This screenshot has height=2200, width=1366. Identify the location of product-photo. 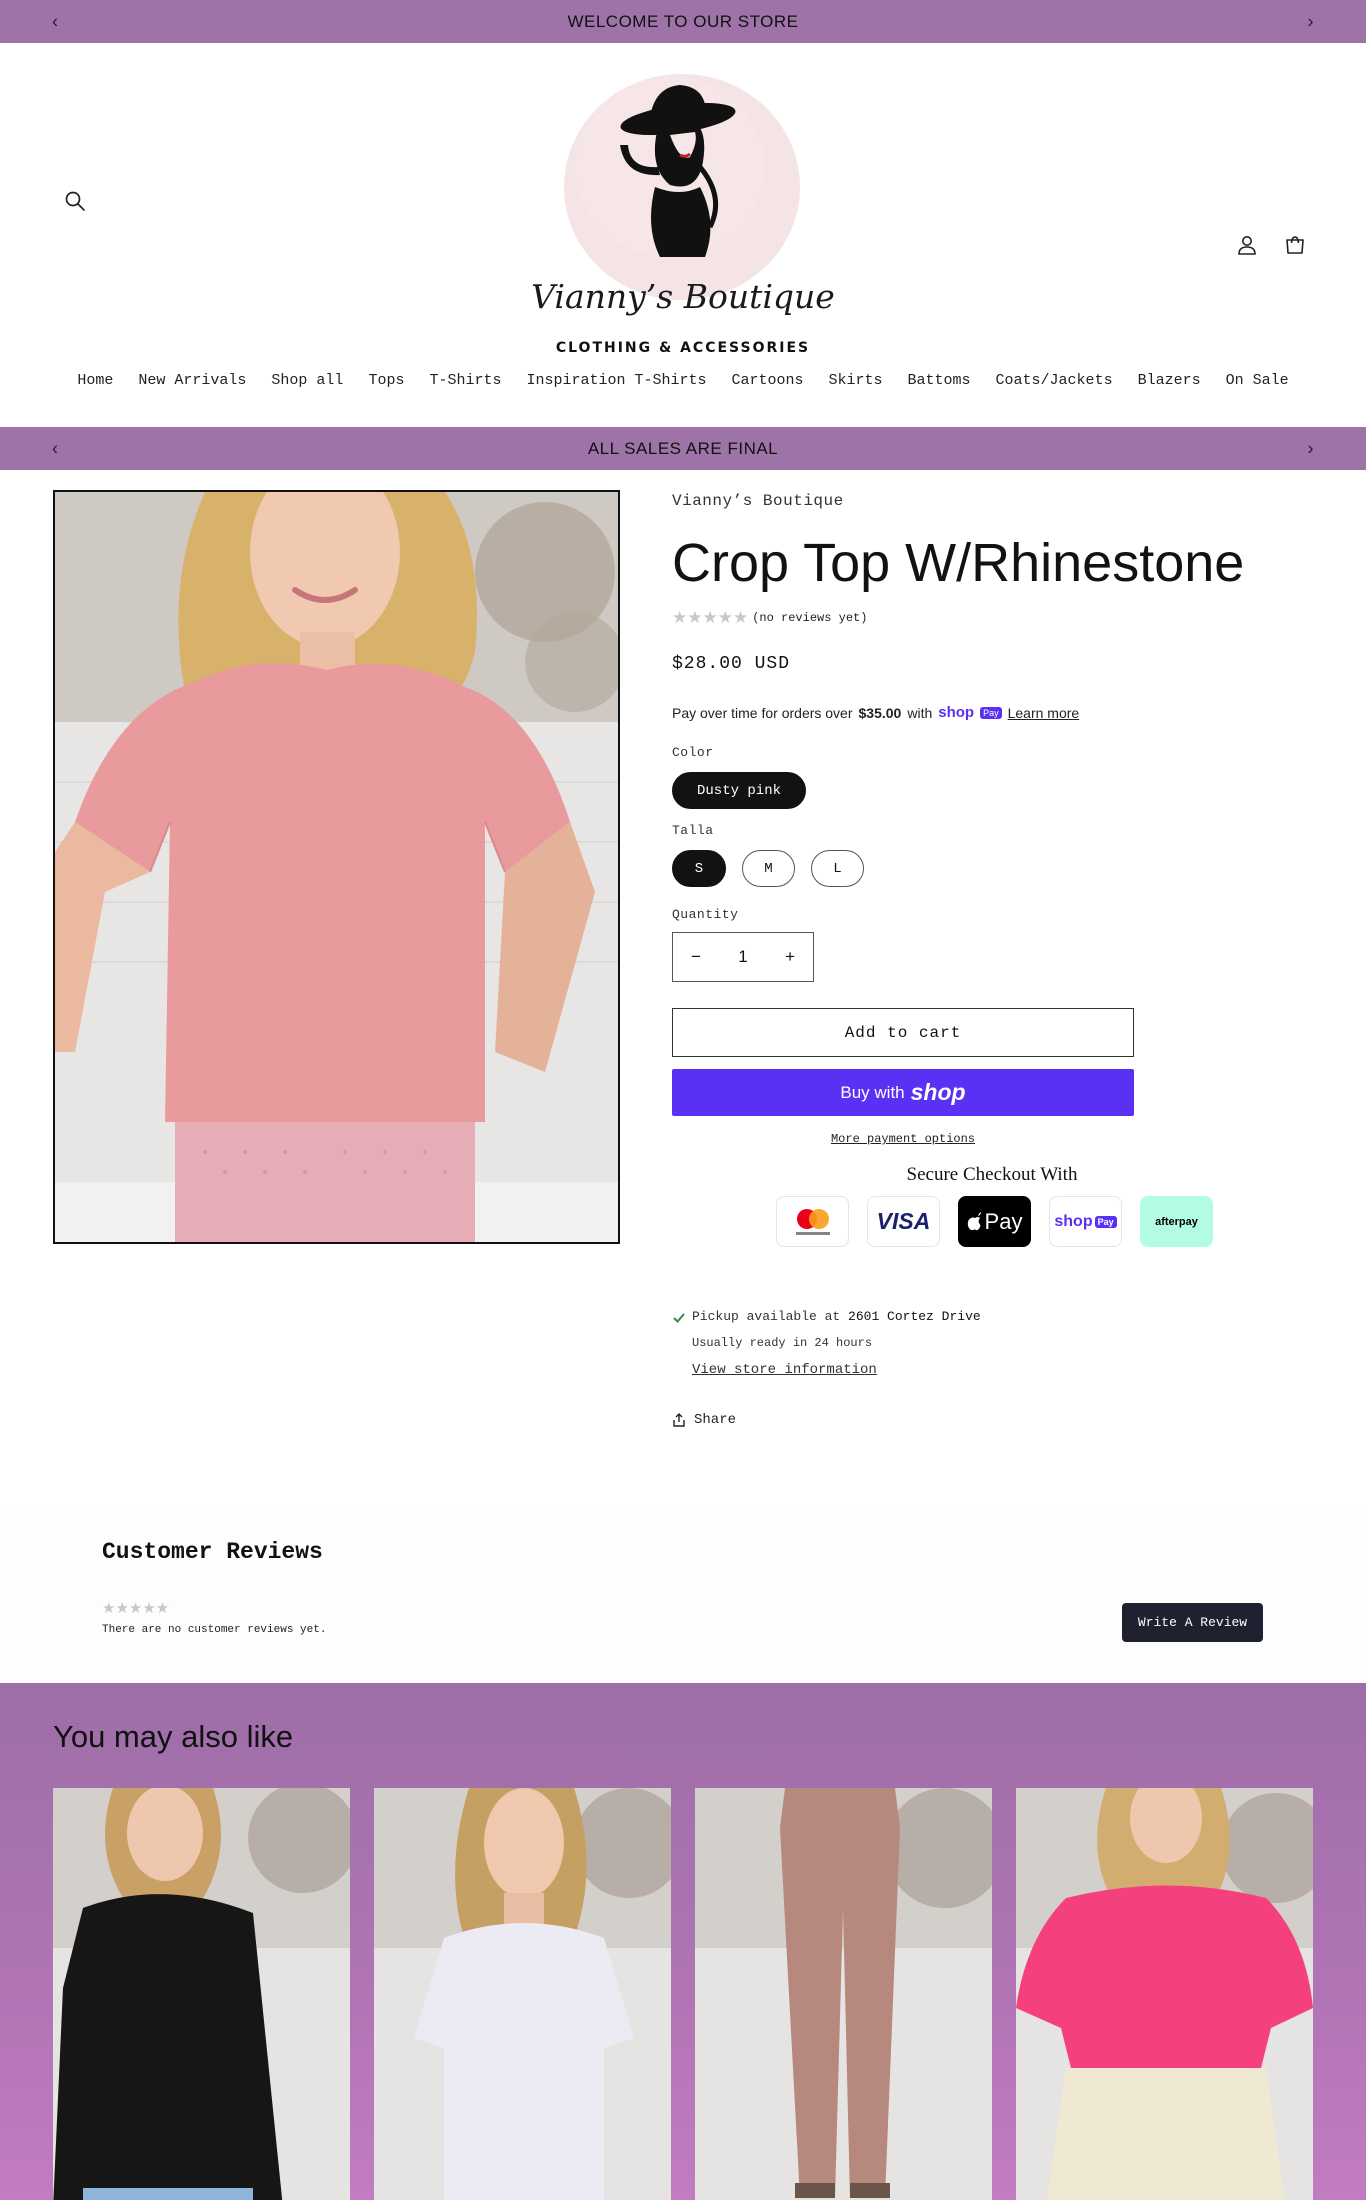
(336, 867).